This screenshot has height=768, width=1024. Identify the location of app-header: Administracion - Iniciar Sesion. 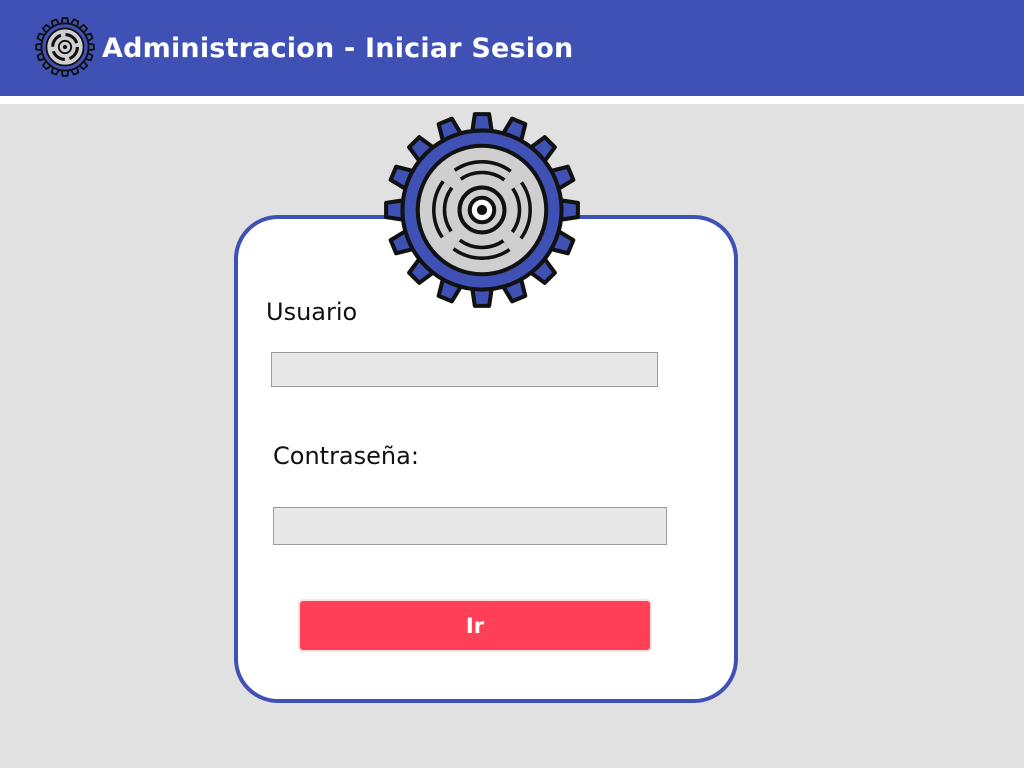
(512, 48).